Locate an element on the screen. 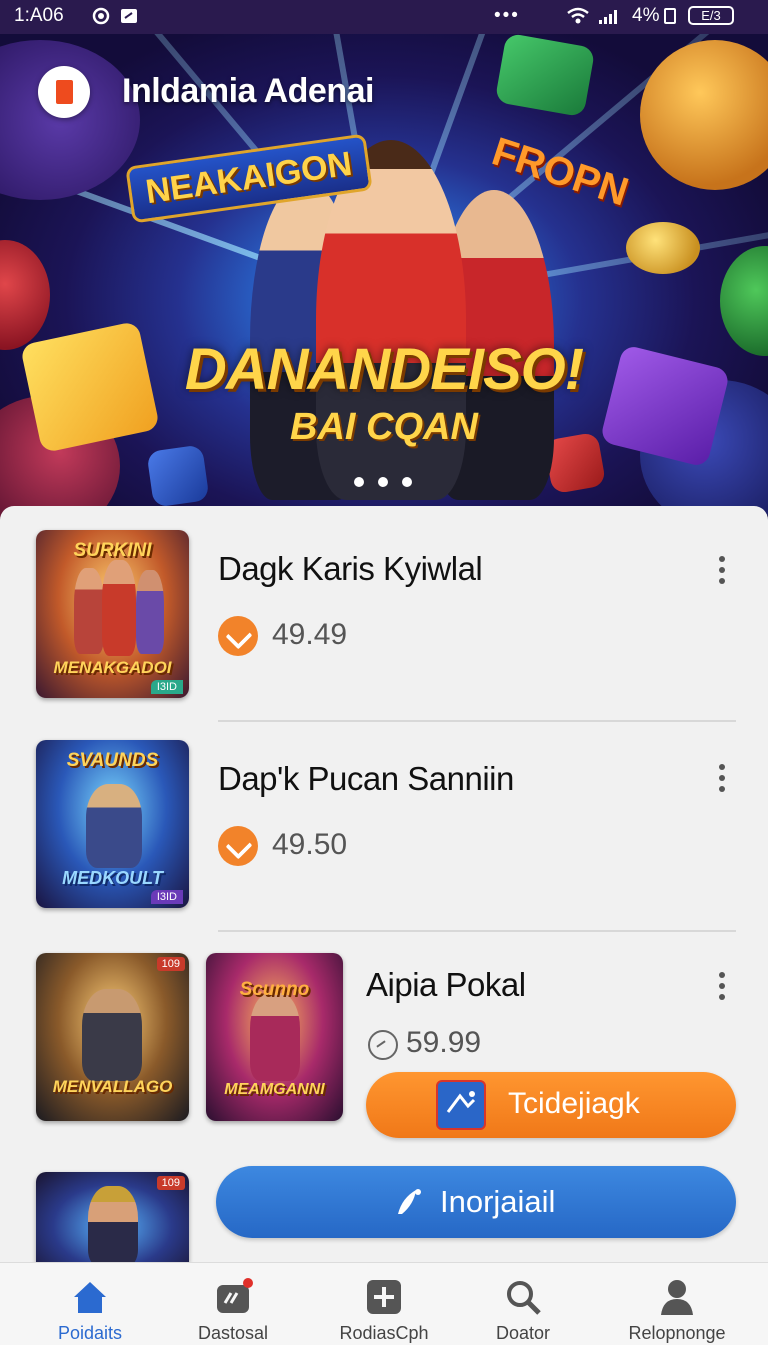 This screenshot has height=1345, width=768. nav-label: Doator is located at coordinates (523, 1333).